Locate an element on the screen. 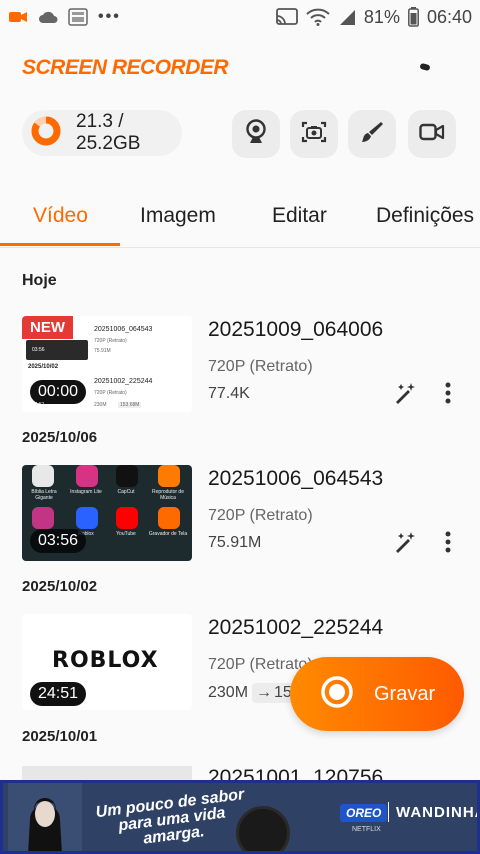  video-size-line: 230M → 15 is located at coordinates (252, 693).